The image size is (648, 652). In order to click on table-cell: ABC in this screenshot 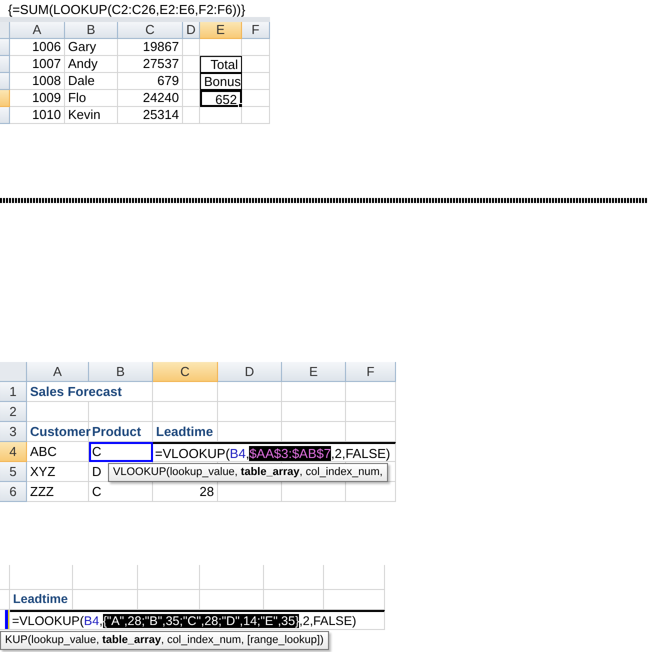, I will do `click(58, 452)`.